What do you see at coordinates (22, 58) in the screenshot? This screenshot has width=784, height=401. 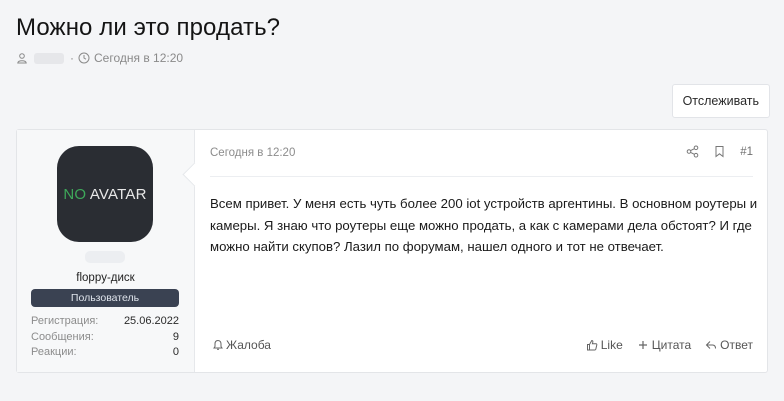 I see `user-icon` at bounding box center [22, 58].